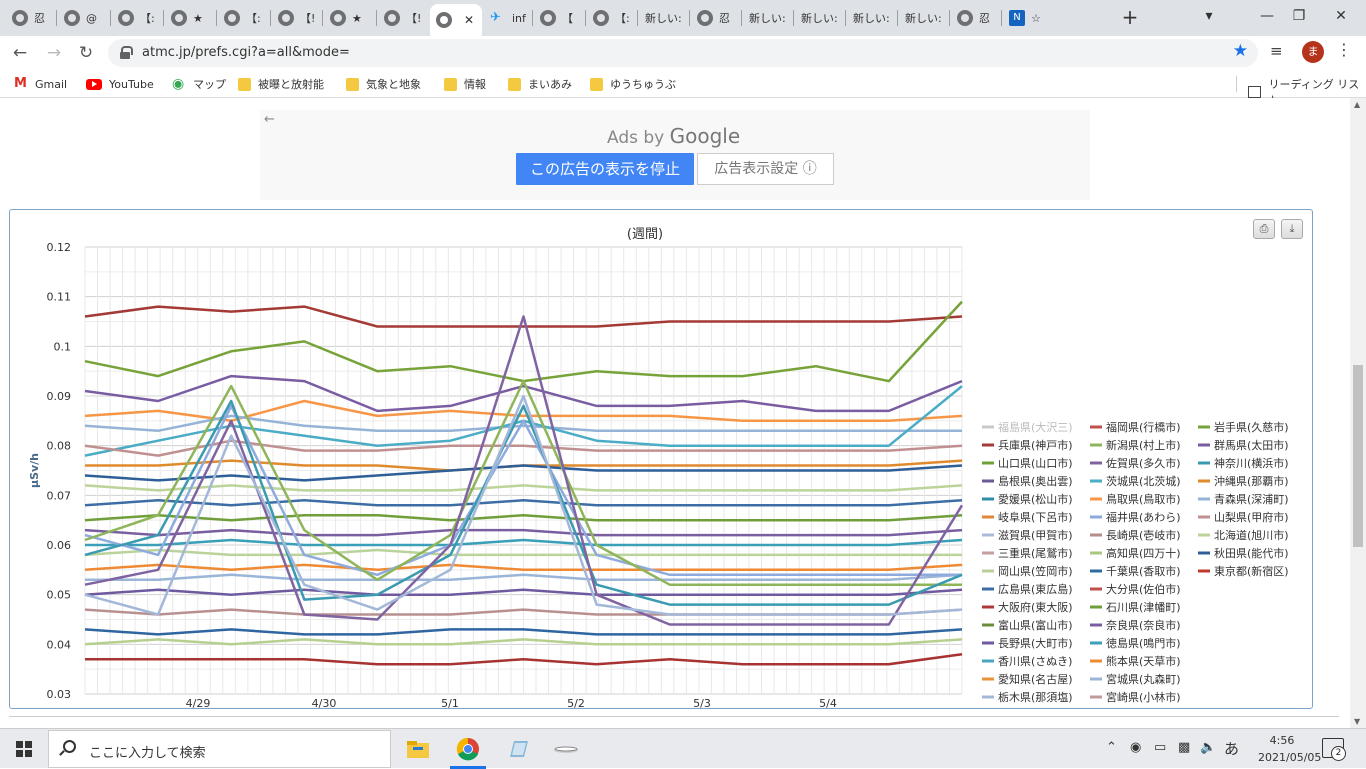 This screenshot has height=769, width=1366. What do you see at coordinates (456, 20) in the screenshot?
I see `browser-tab: ✕` at bounding box center [456, 20].